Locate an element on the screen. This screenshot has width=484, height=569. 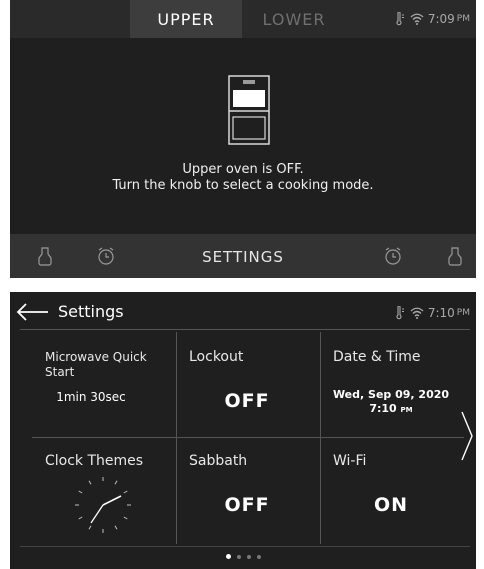
tile-time: 7:10 PM is located at coordinates (391, 408).